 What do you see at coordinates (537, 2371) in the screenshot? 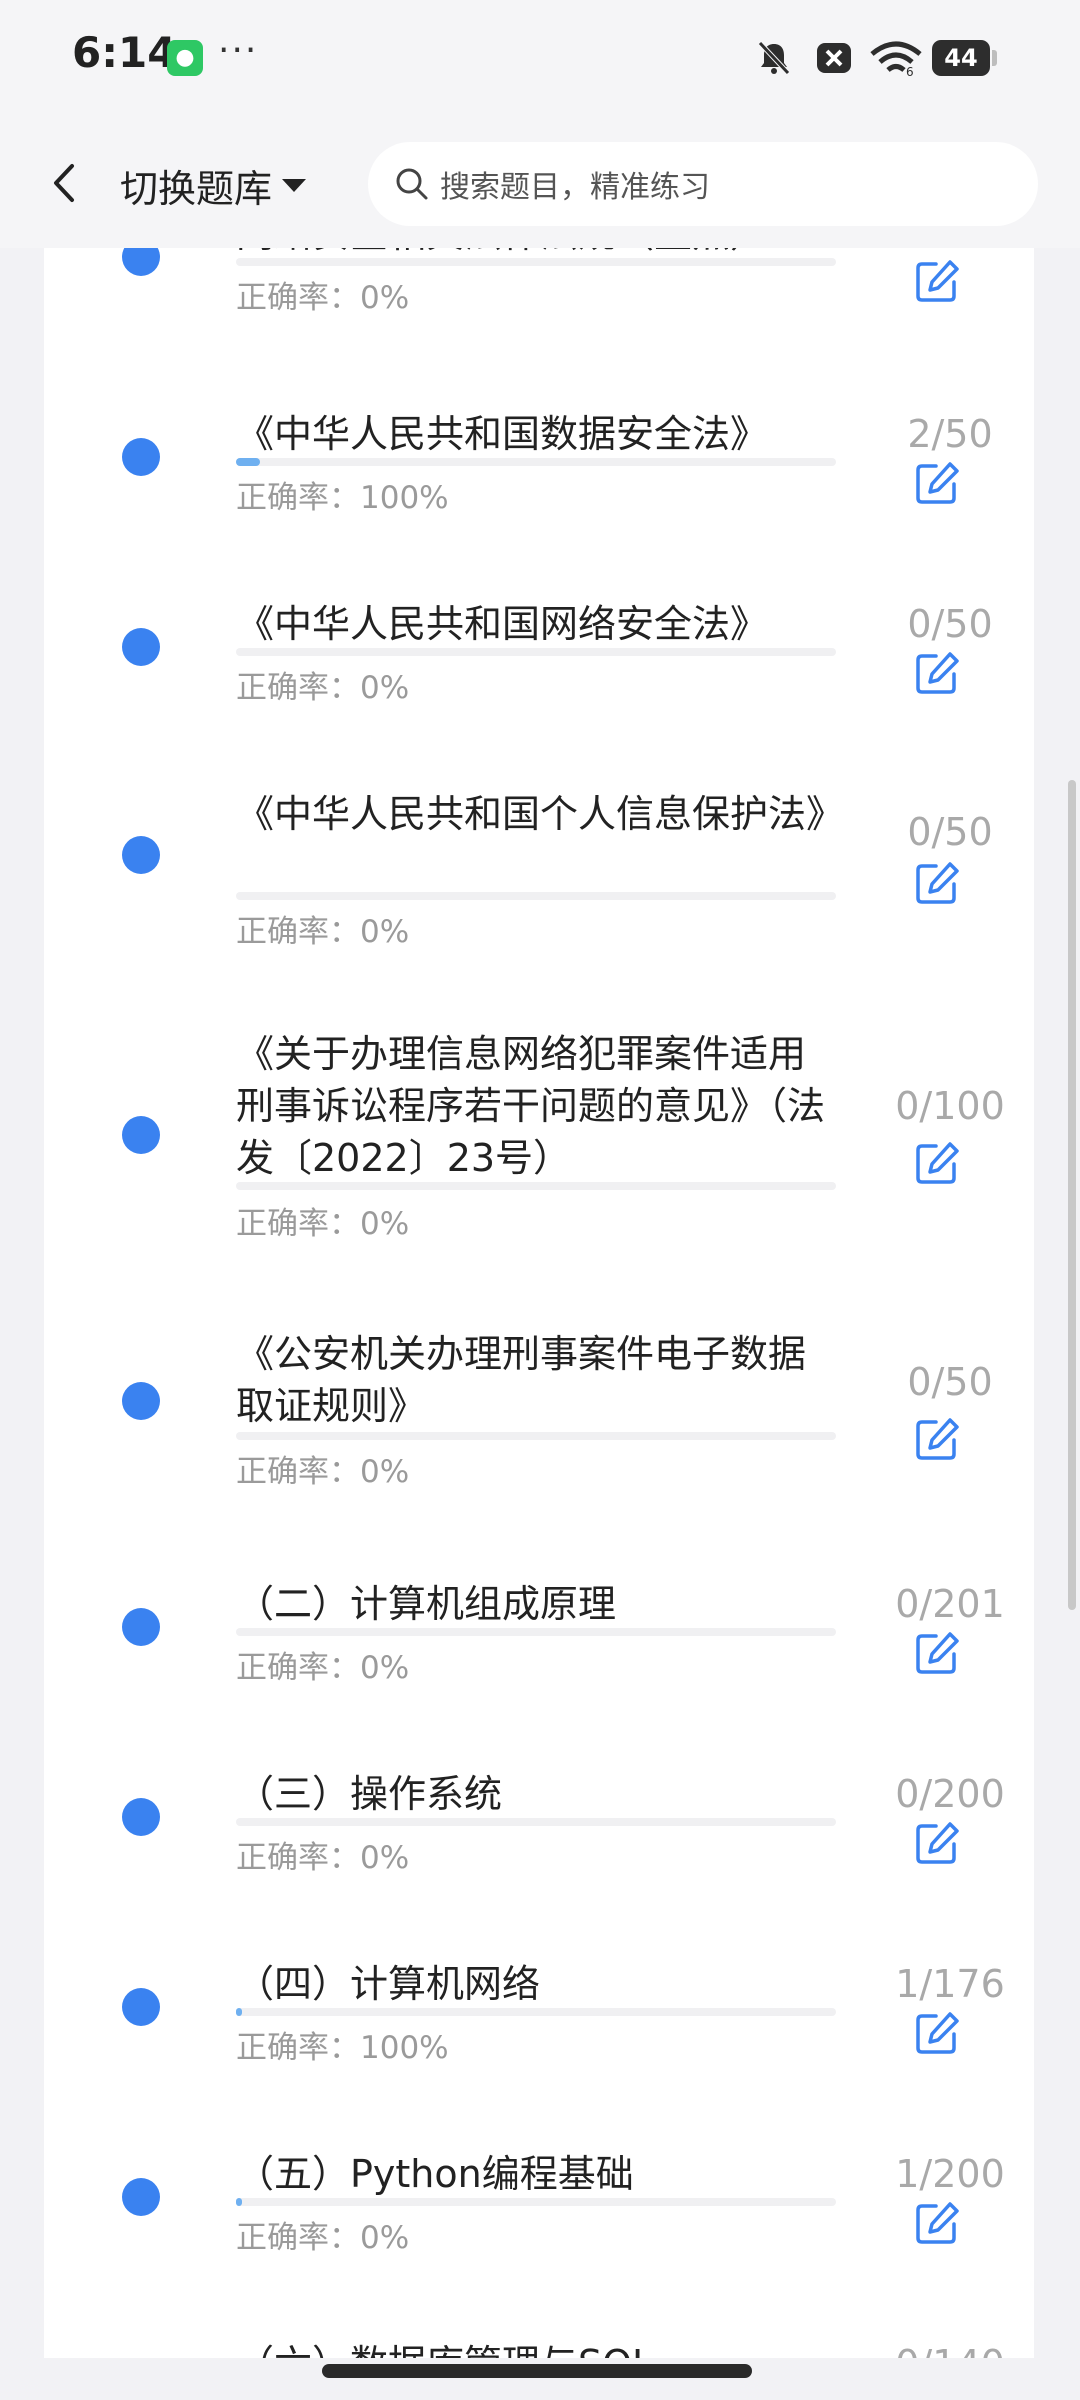
I see `home-indicator` at bounding box center [537, 2371].